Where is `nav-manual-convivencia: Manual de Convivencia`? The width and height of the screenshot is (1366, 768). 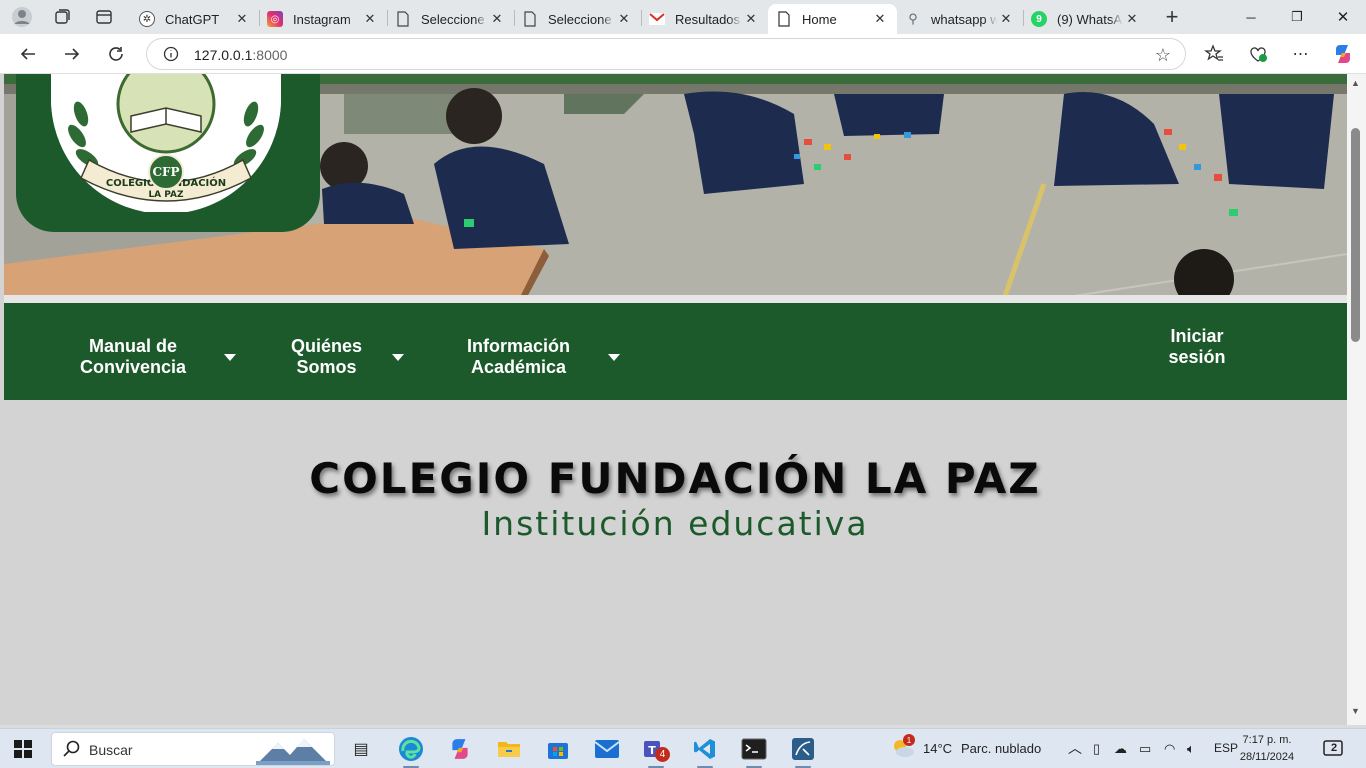 nav-manual-convivencia: Manual de Convivencia is located at coordinates (158, 357).